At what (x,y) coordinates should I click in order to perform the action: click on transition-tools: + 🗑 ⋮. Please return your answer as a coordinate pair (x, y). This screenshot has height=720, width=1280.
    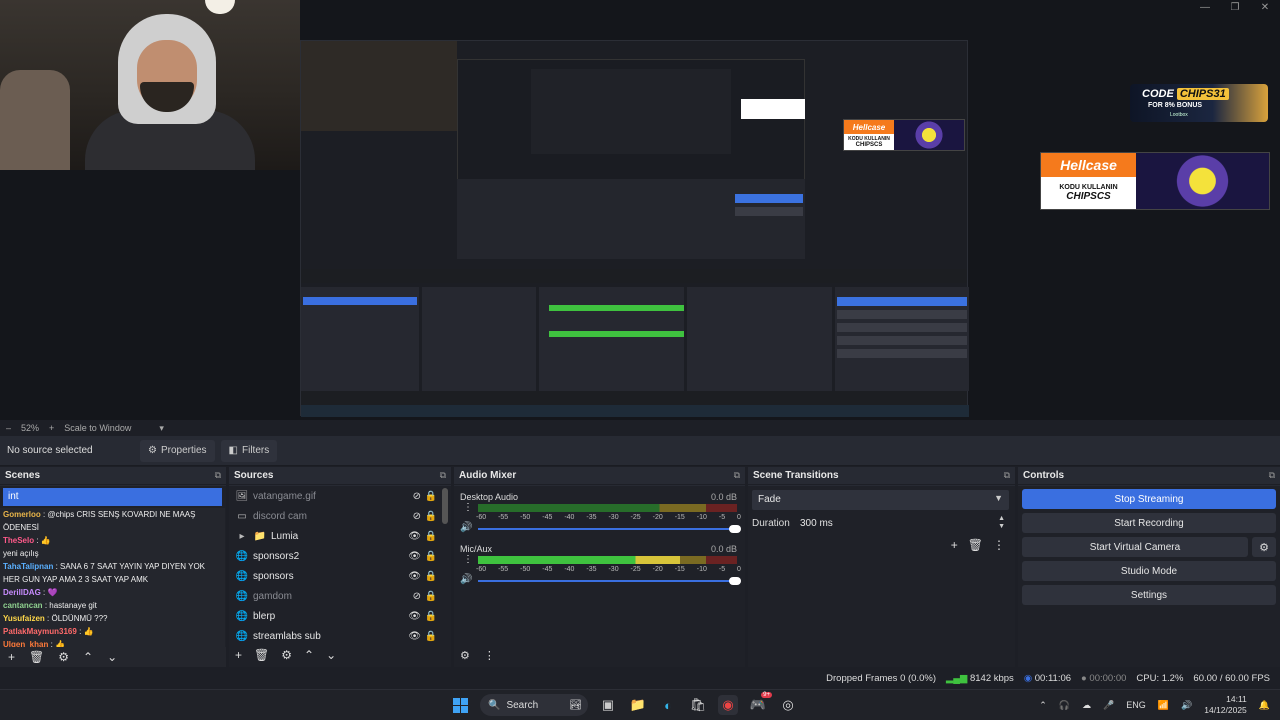
    Looking at the image, I should click on (978, 545).